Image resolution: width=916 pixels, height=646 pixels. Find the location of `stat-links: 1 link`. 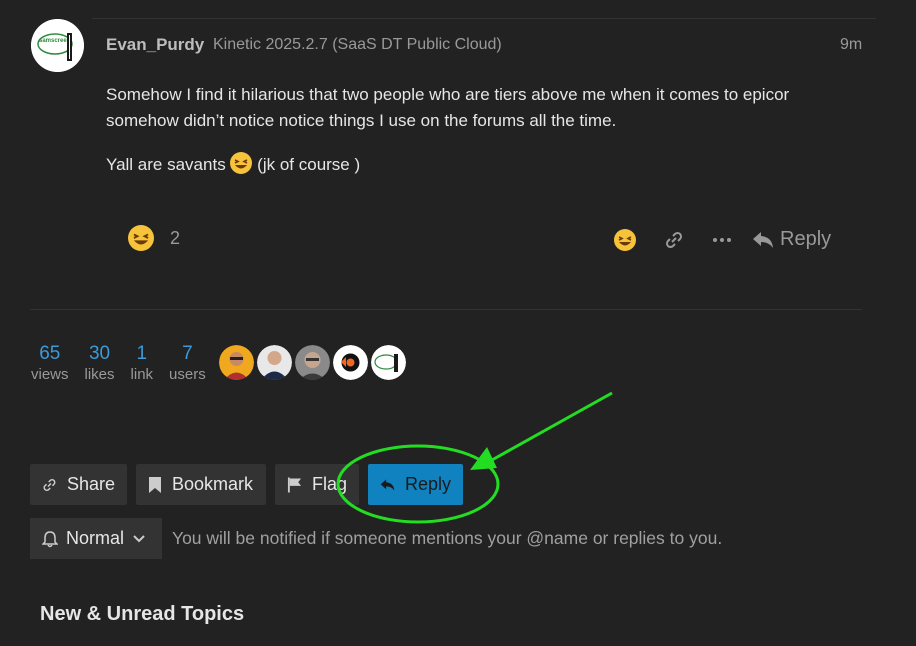

stat-links: 1 link is located at coordinates (142, 364).